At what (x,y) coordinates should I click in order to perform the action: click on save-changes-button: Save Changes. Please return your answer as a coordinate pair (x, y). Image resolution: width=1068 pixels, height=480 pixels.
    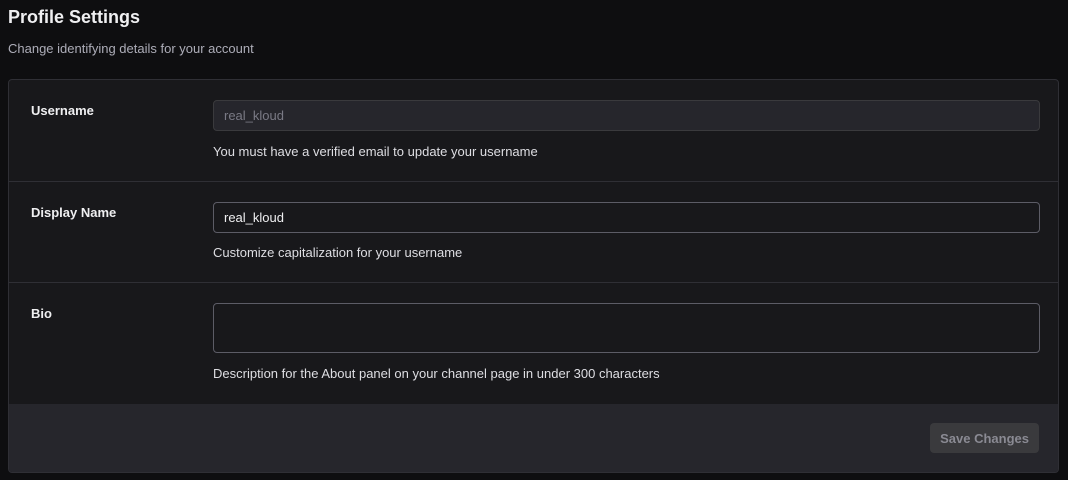
    Looking at the image, I should click on (984, 438).